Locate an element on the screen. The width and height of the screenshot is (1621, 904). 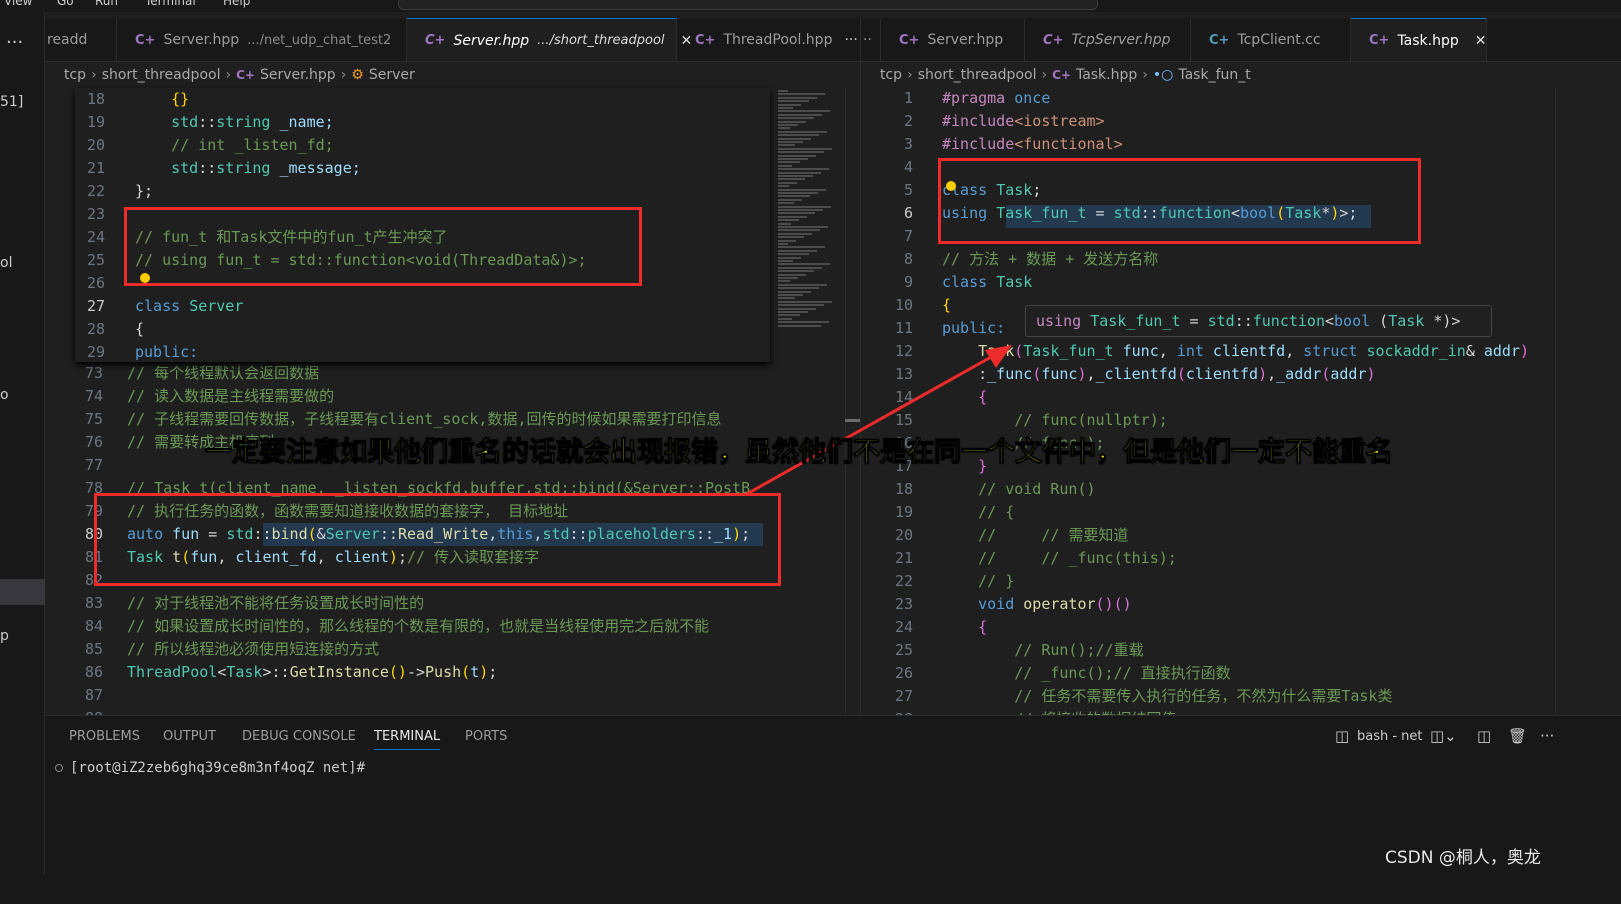
sidebar-fragment: p is located at coordinates (4, 636).